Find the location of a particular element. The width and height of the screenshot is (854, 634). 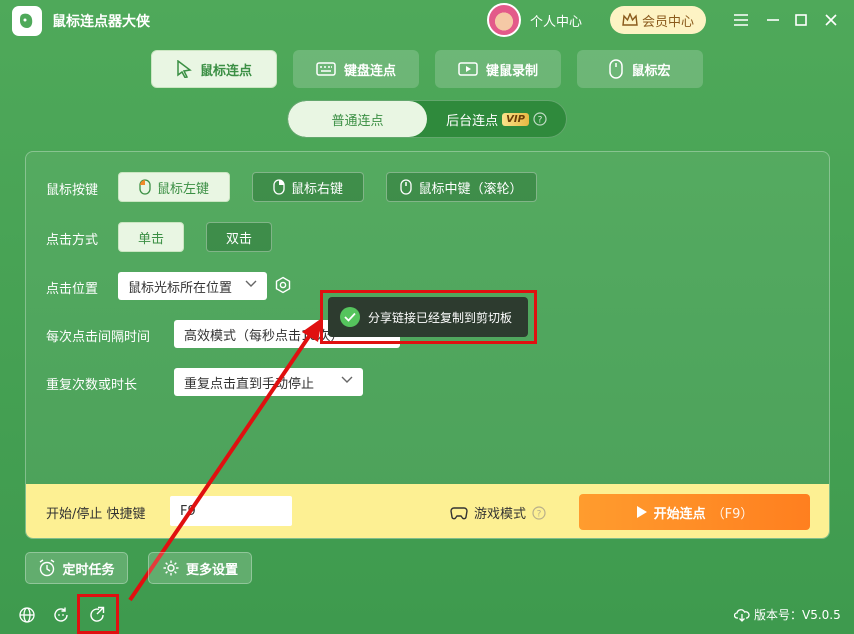

share-icon is located at coordinates (97, 614).